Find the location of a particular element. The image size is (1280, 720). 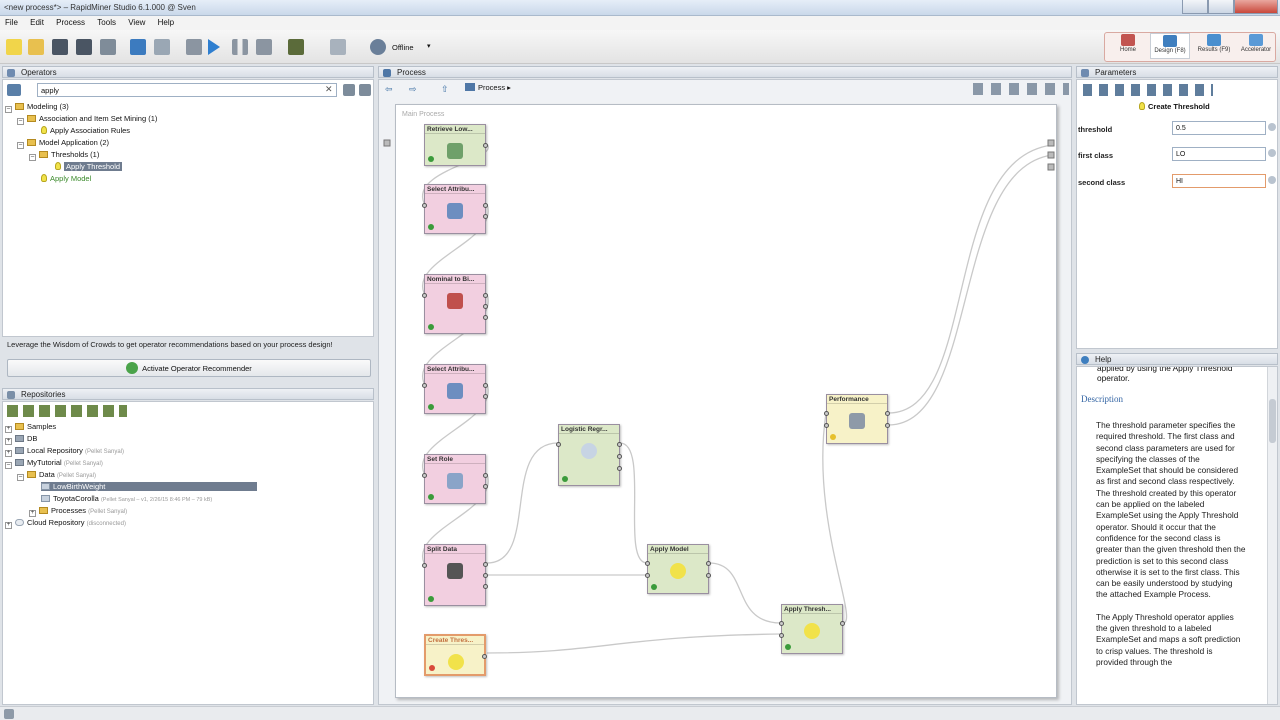

help-scrollbar is located at coordinates (1272, 535).